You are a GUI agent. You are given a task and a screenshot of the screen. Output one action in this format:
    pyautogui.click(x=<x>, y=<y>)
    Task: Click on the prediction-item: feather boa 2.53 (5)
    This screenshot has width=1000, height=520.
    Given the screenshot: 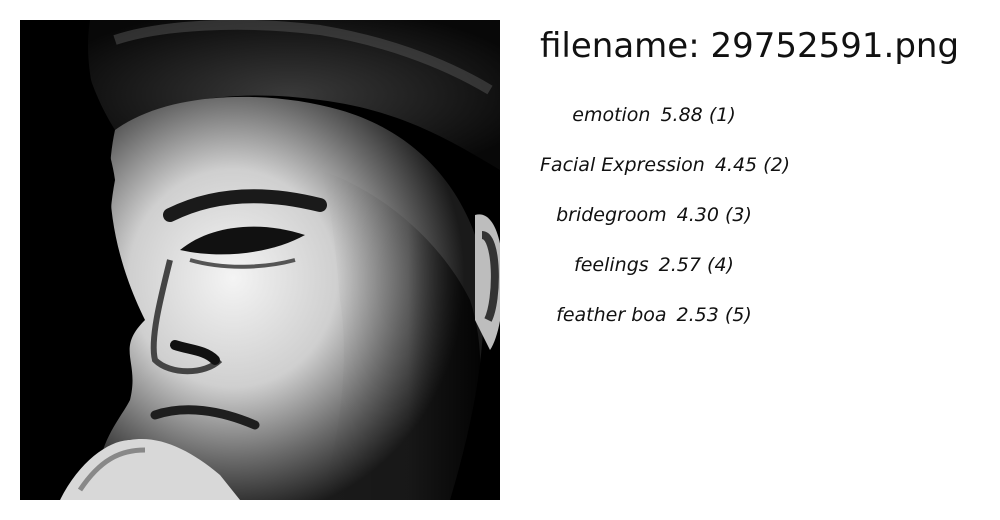 What is the action you would take?
    pyautogui.click(x=654, y=325)
    